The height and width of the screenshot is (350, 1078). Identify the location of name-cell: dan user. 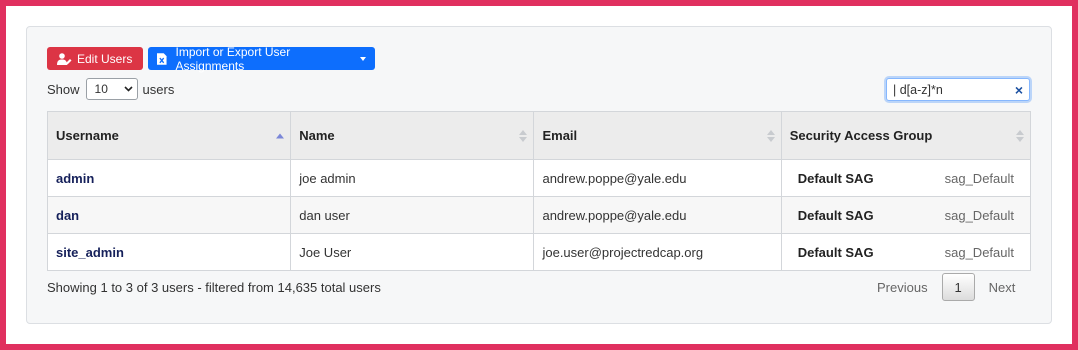
(412, 215).